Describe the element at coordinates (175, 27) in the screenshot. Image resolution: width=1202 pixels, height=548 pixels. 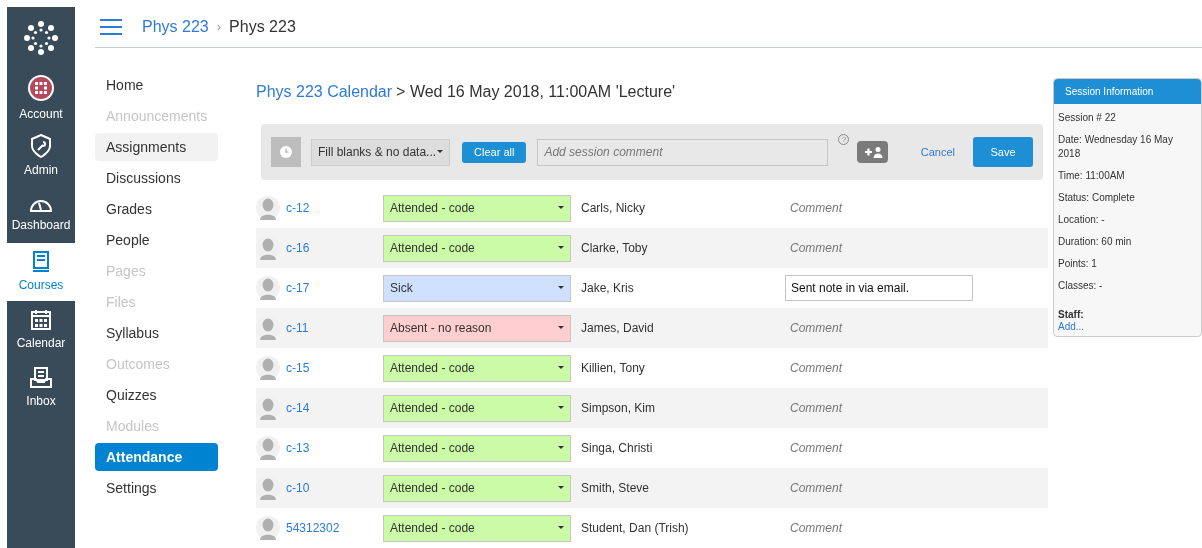
I see `breadcrumb-link: Phys 223` at that location.